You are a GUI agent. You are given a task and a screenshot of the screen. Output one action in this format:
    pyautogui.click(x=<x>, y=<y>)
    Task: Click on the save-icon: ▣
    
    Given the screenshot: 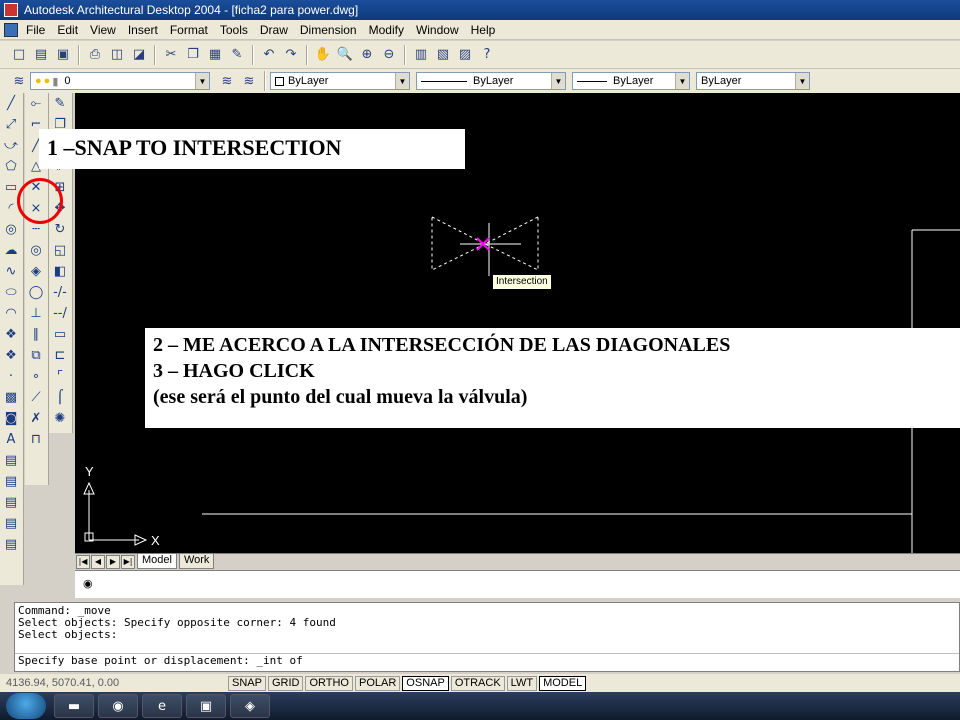 What is the action you would take?
    pyautogui.click(x=63, y=55)
    